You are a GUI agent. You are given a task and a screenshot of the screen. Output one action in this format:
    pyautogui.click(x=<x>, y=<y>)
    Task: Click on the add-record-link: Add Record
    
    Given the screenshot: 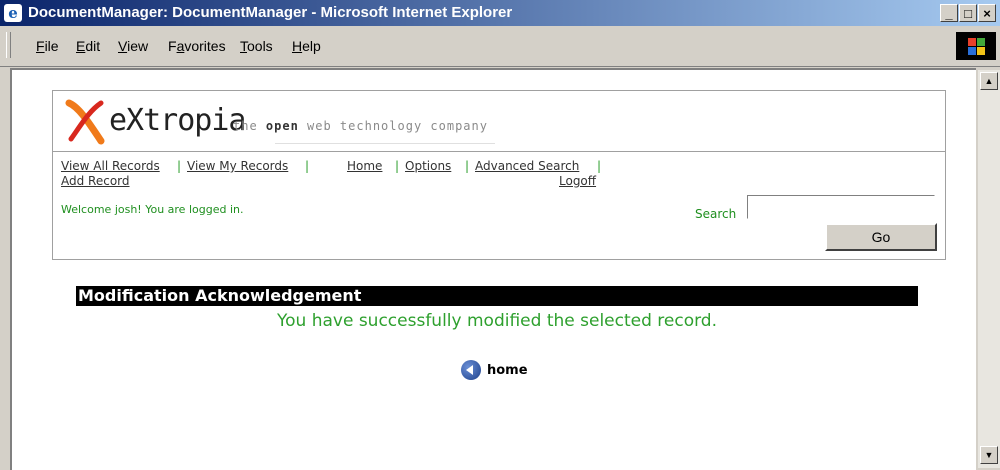 What is the action you would take?
    pyautogui.click(x=95, y=181)
    